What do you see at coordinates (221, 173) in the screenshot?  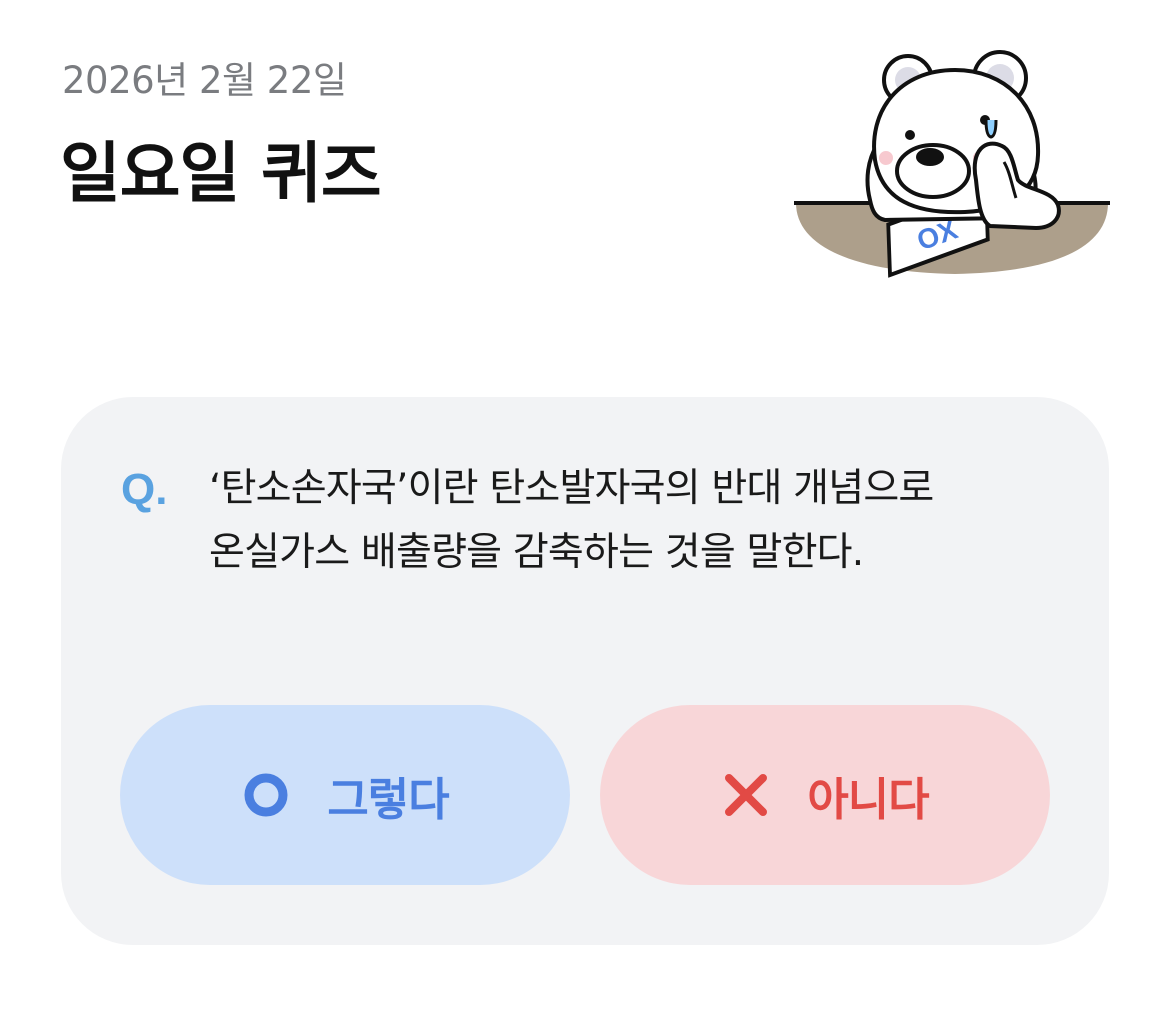 I see `page-title: 일요일 퀴즈` at bounding box center [221, 173].